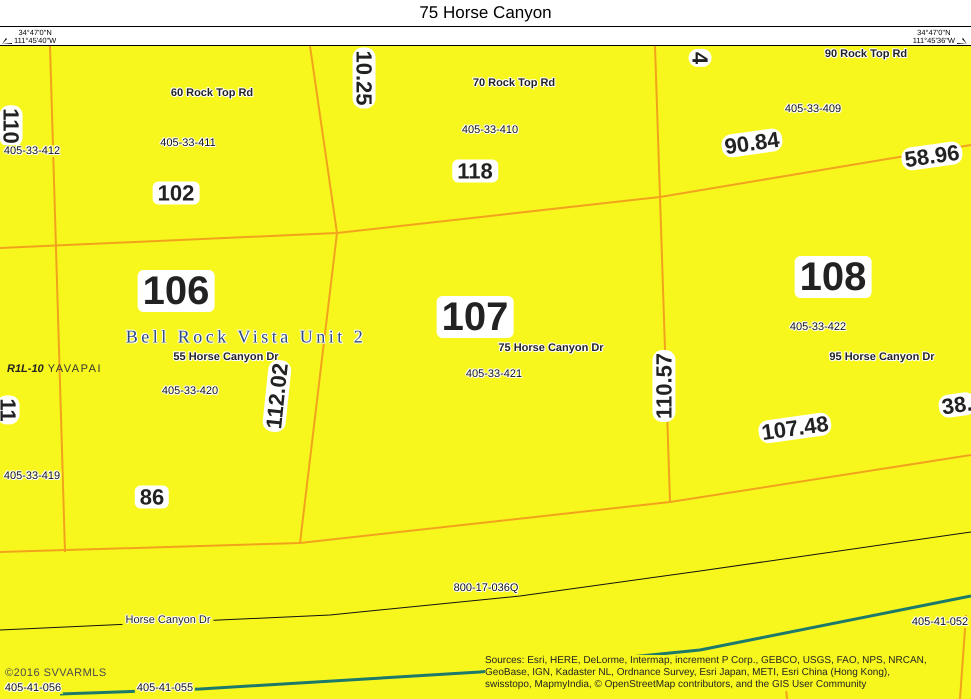 This screenshot has width=971, height=699. What do you see at coordinates (11, 126) in the screenshot?
I see `dimension-label: 110` at bounding box center [11, 126].